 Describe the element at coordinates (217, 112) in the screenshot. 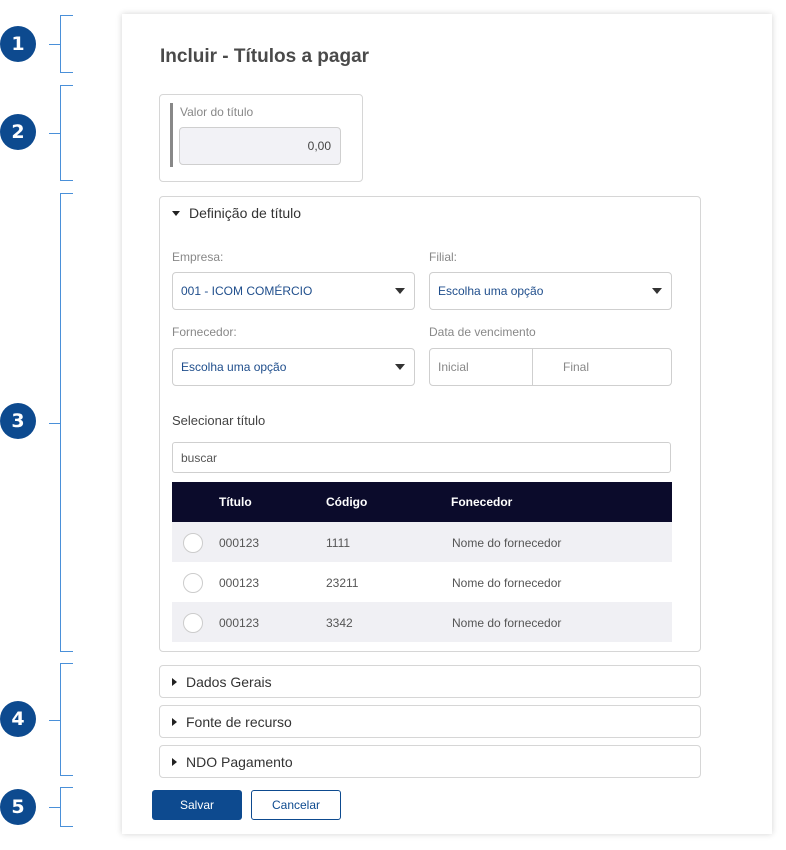

I see `valor-titulo-label: Valor do título` at that location.